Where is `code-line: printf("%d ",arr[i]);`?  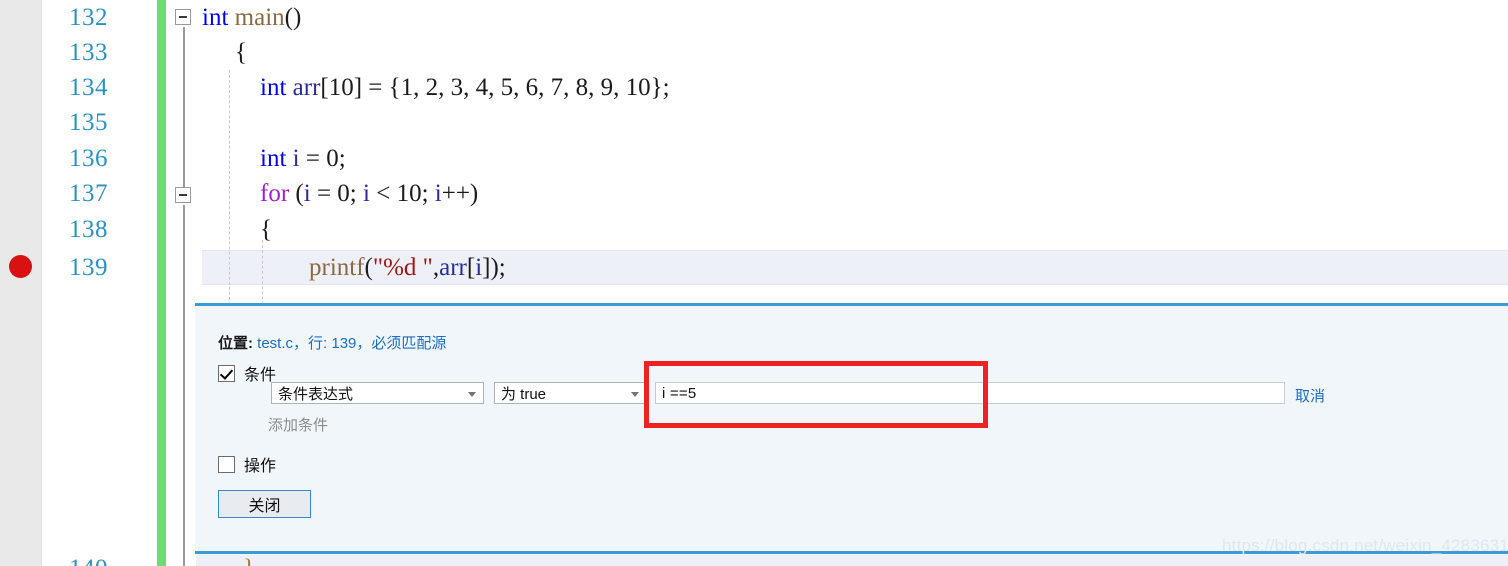 code-line: printf("%d ",arr[i]); is located at coordinates (407, 267).